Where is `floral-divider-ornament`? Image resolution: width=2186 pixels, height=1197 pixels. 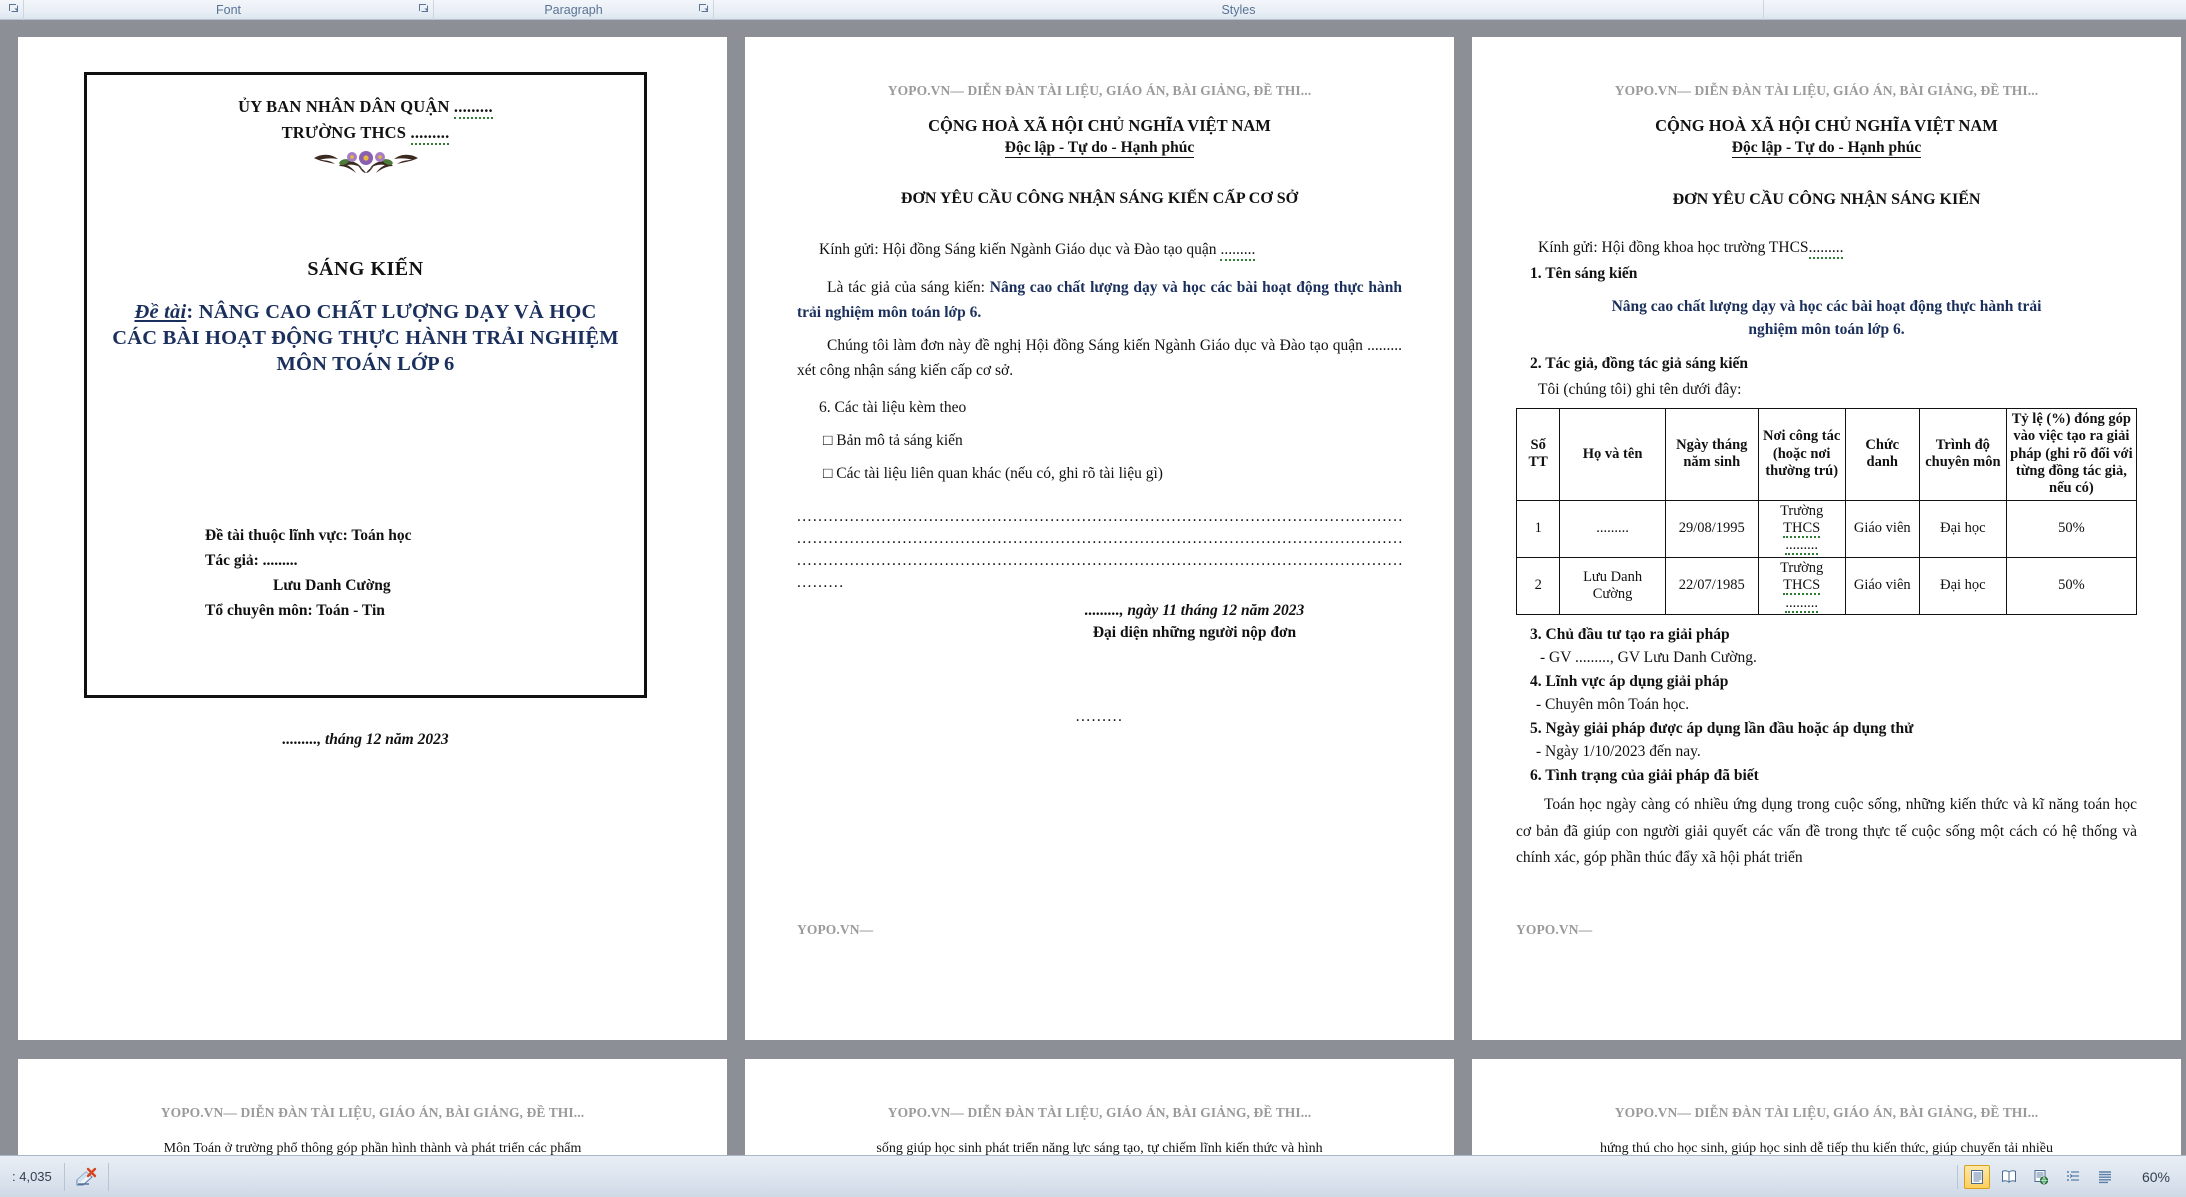
floral-divider-ornament is located at coordinates (365, 159).